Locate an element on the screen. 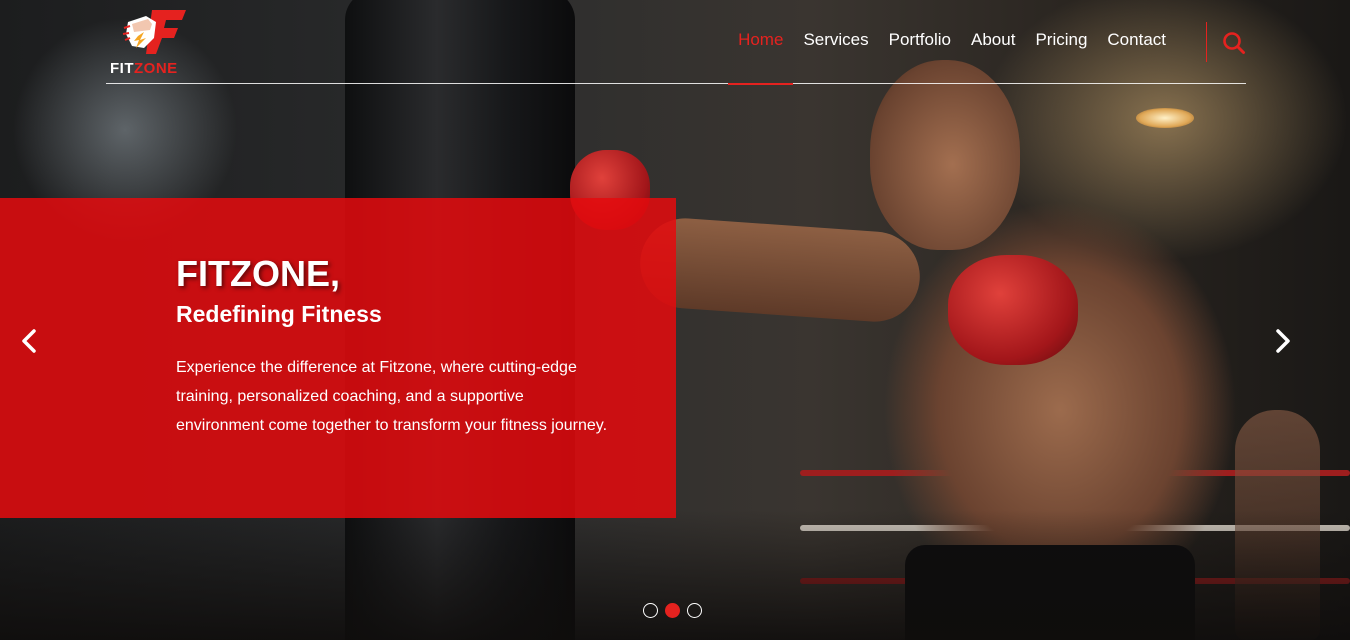 This screenshot has width=1350, height=640. nav-item-portfolio: Portfolio is located at coordinates (920, 40).